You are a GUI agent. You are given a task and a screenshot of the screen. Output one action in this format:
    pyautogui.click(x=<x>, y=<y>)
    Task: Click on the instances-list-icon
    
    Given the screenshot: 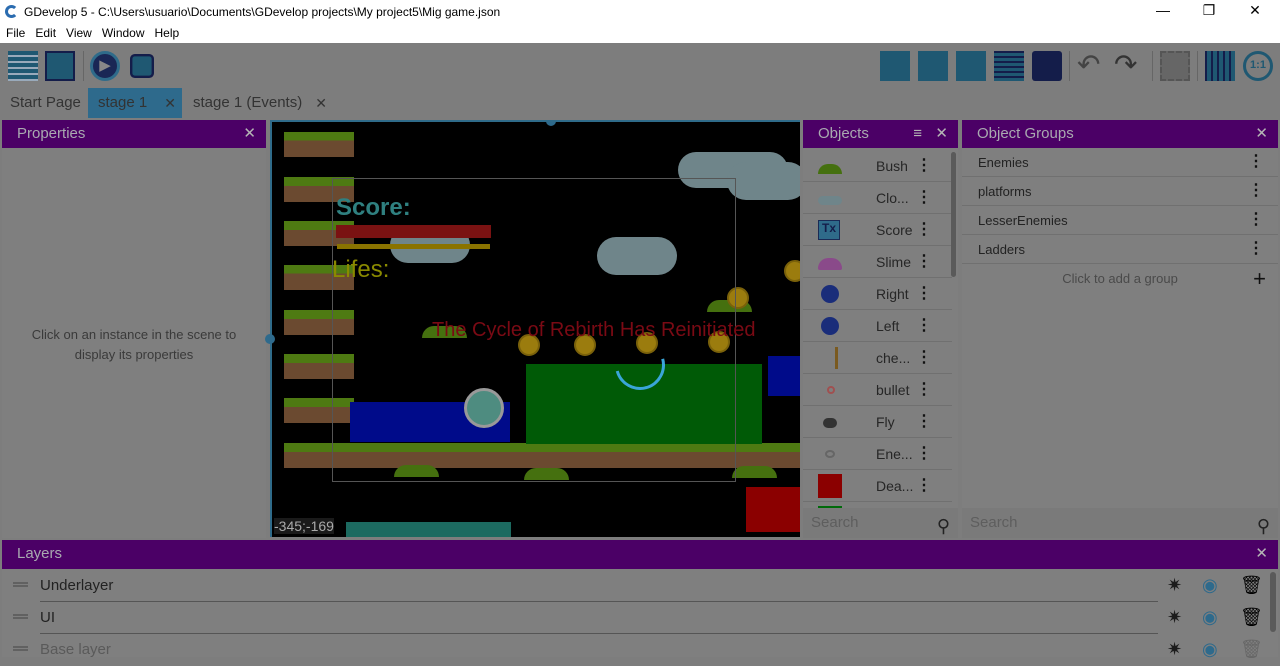 What is the action you would take?
    pyautogui.click(x=1009, y=66)
    